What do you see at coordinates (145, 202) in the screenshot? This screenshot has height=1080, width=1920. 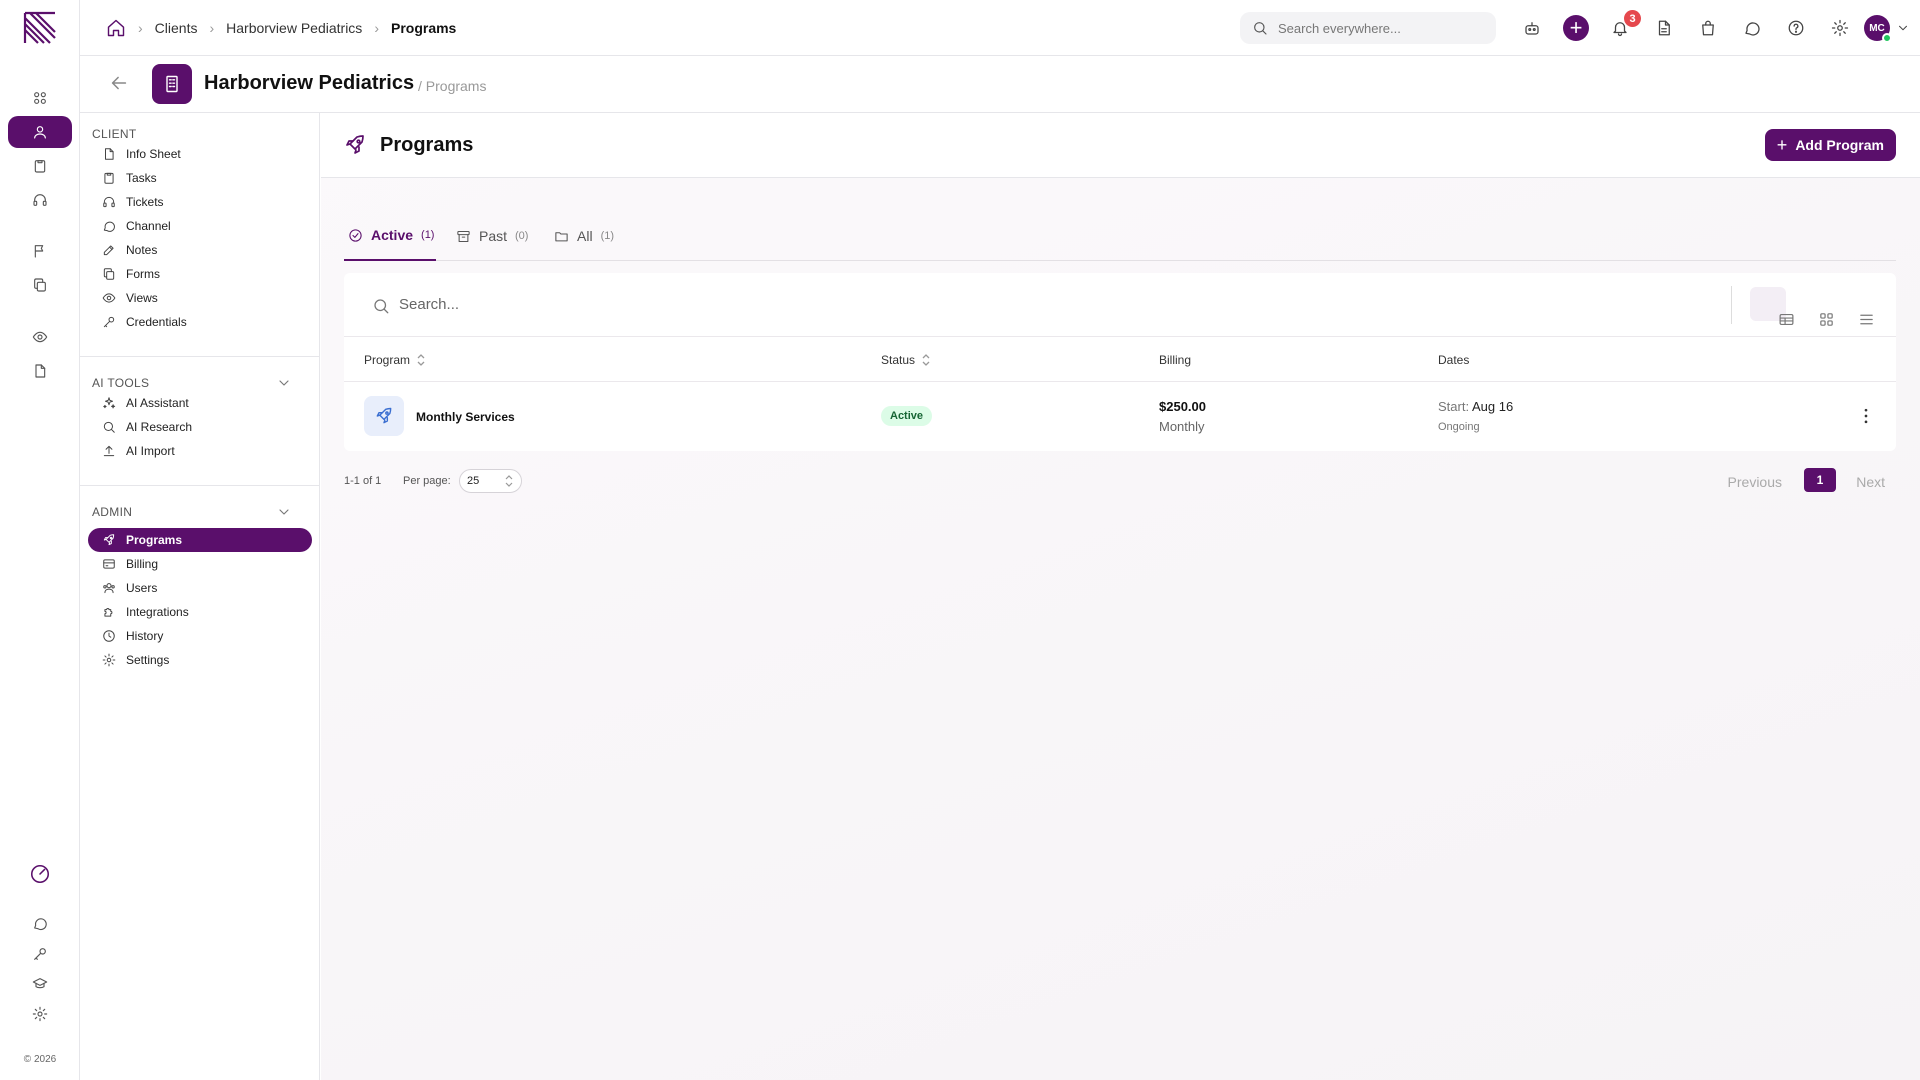 I see `sidebar-item-label: Tickets` at bounding box center [145, 202].